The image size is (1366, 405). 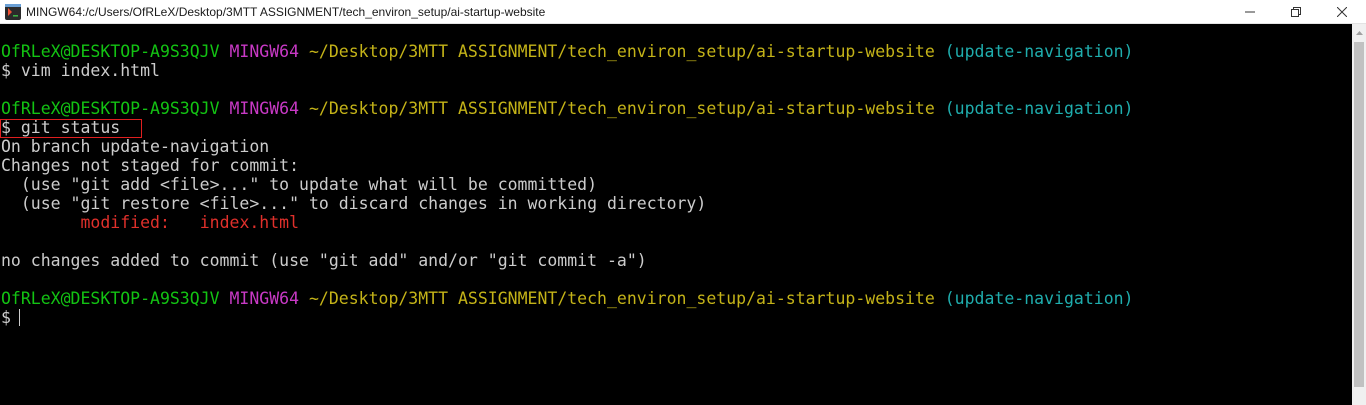 I want to click on command-highlight-box, so click(x=71, y=128).